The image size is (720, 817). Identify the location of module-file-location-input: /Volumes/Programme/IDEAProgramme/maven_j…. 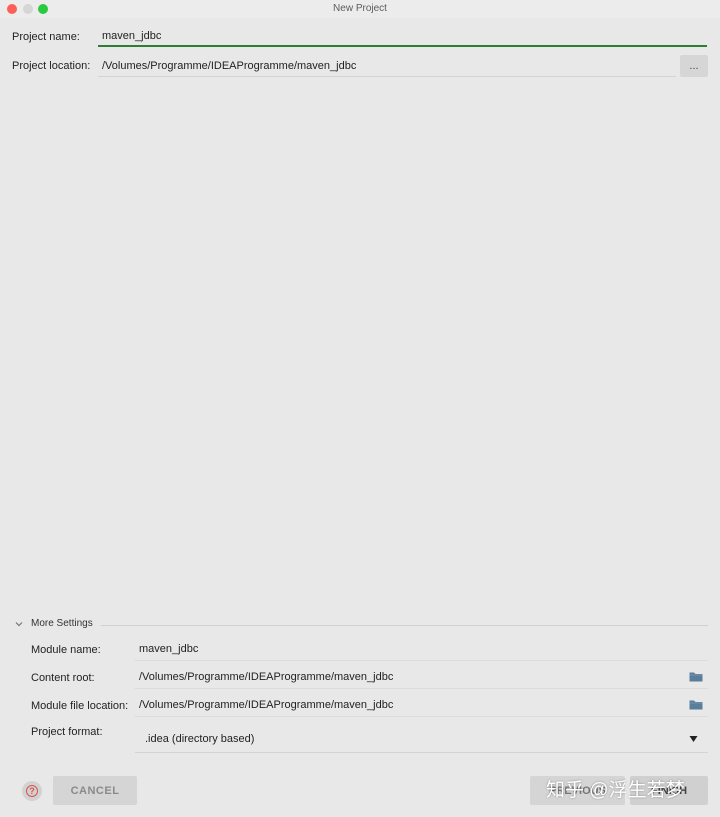
(266, 705).